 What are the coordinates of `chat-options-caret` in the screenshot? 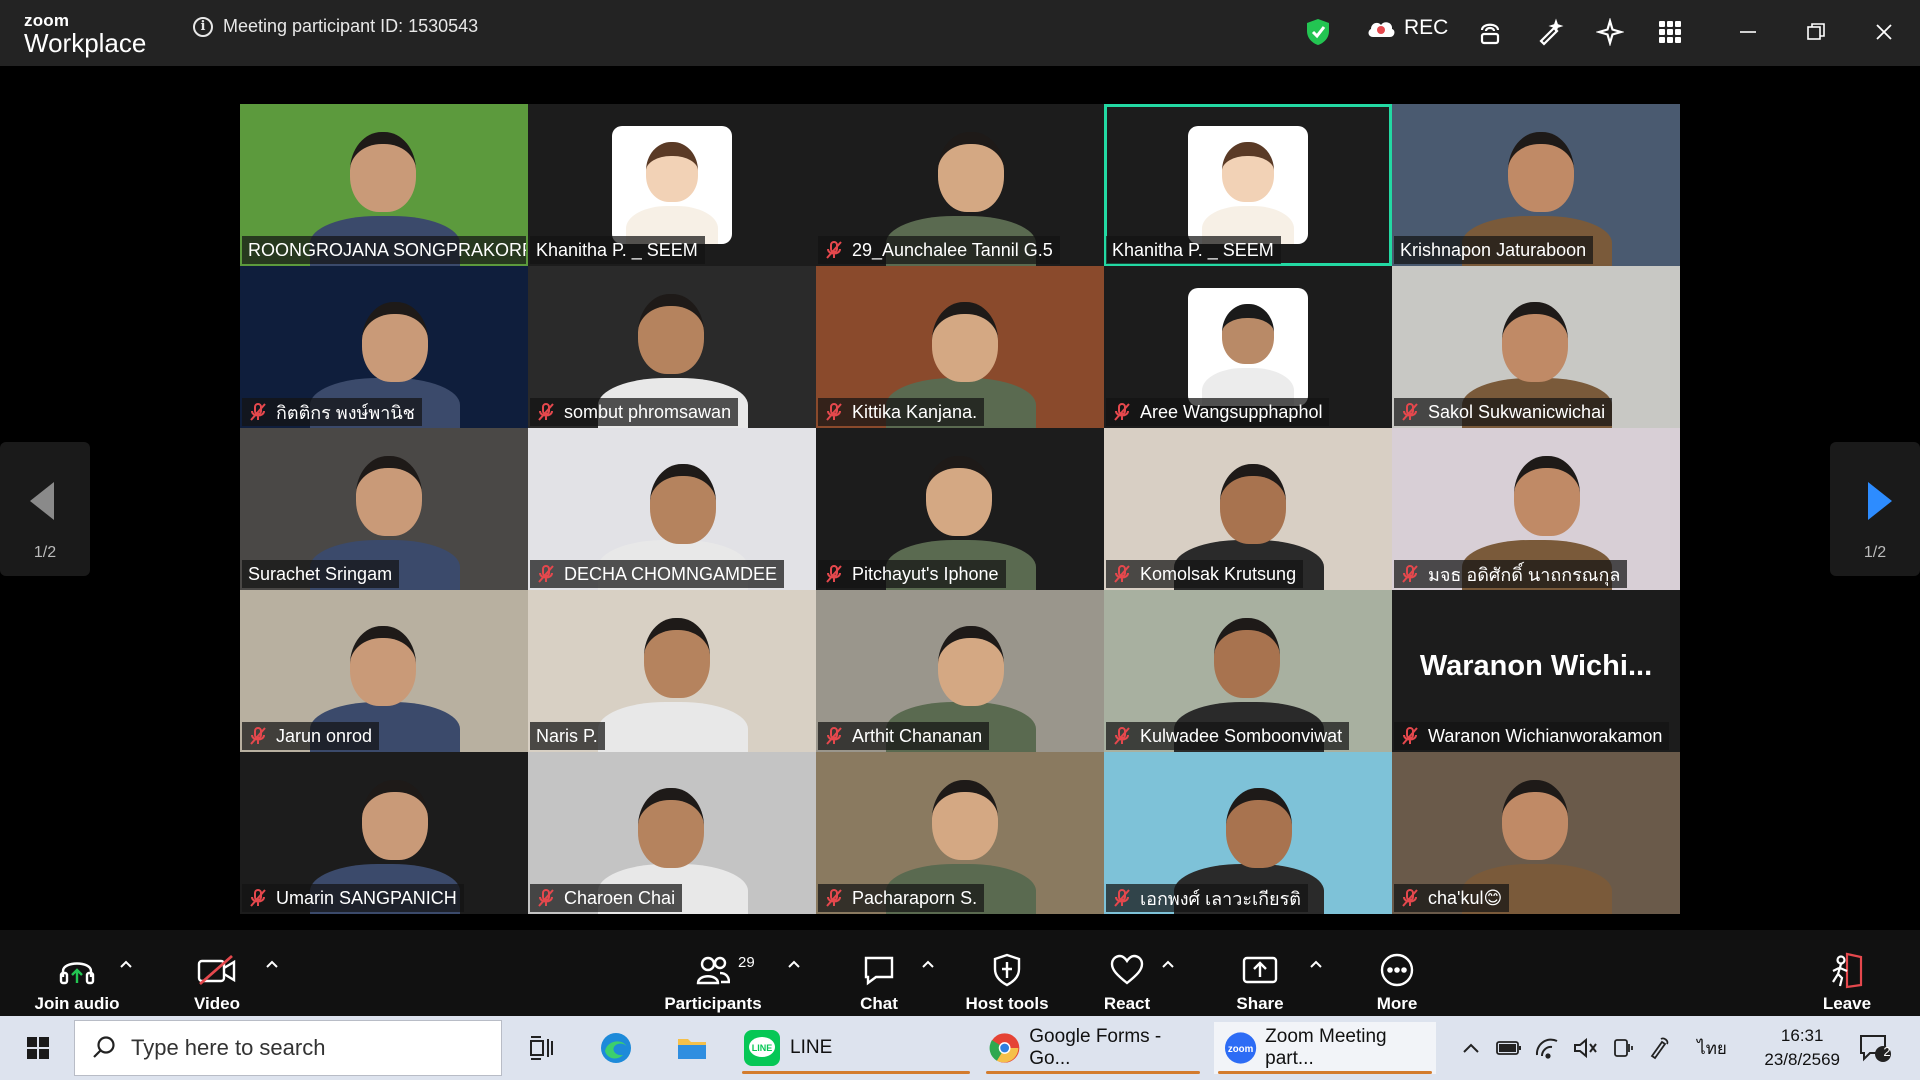 It's located at (928, 964).